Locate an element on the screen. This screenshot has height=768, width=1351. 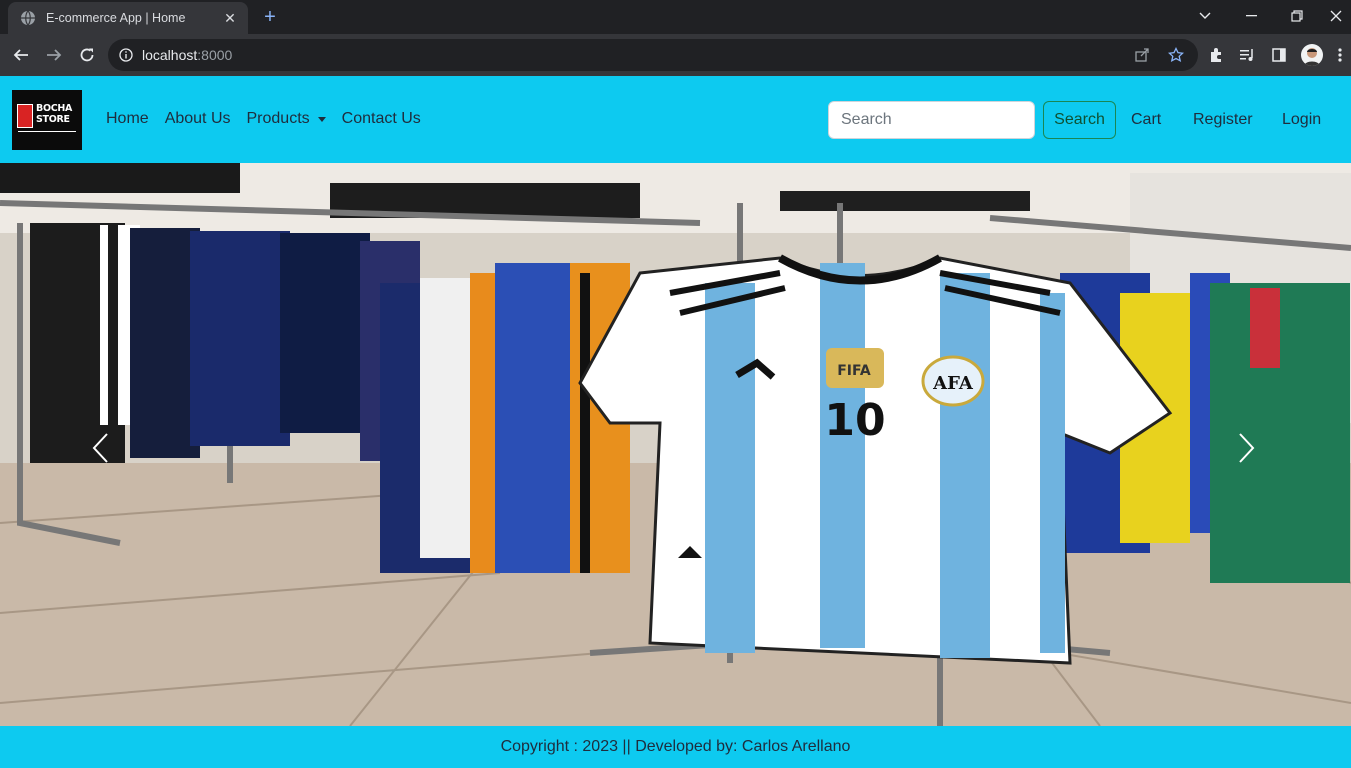
browser-tab: E-commerce App | Home ✕ is located at coordinates (128, 18).